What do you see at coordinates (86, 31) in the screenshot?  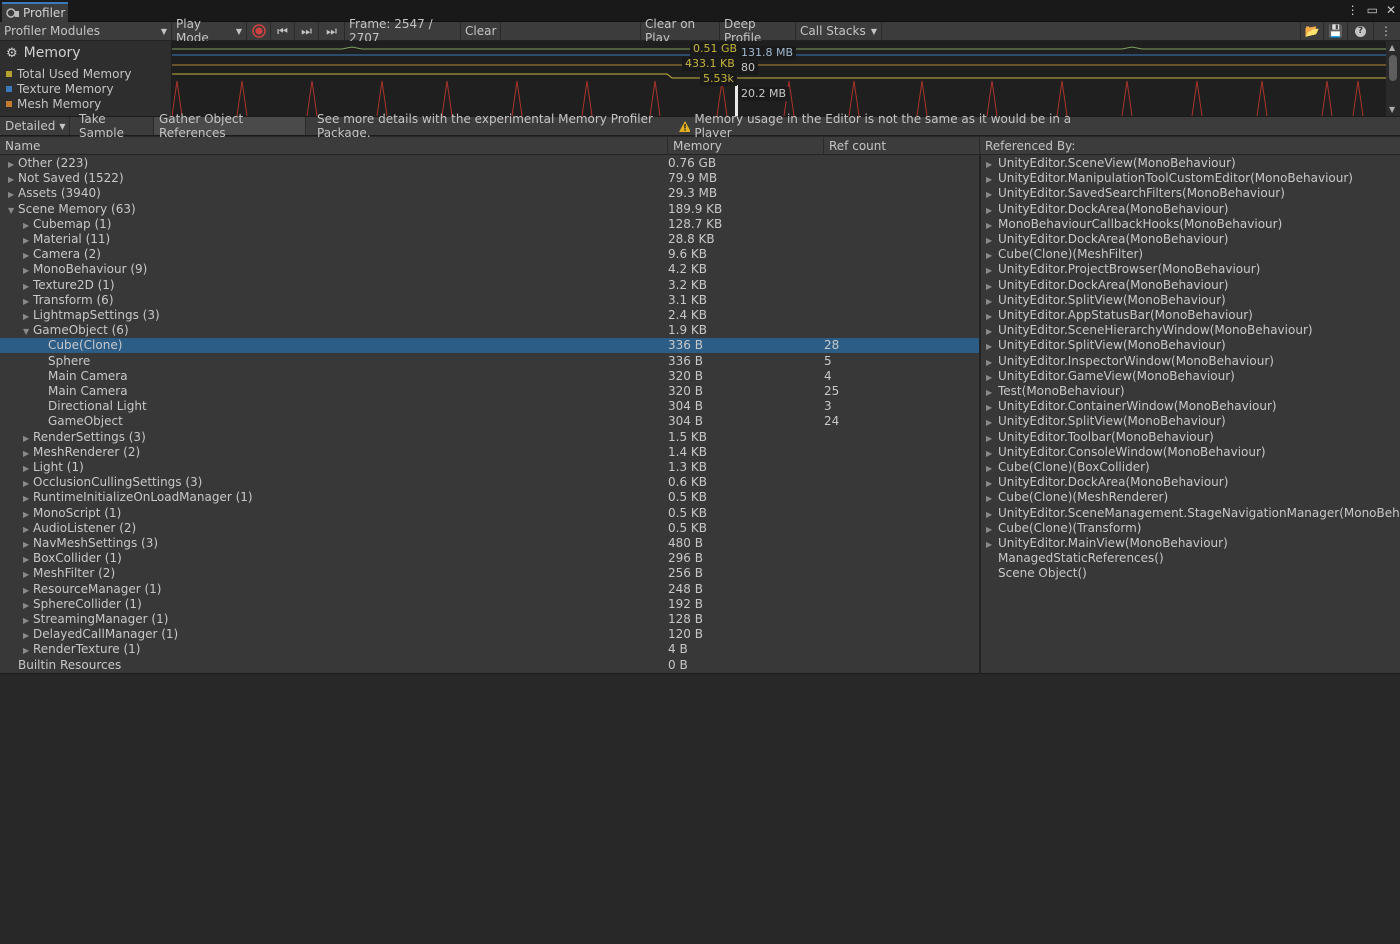 I see `profiler-modules-dropdown: Profiler Modules ▼` at bounding box center [86, 31].